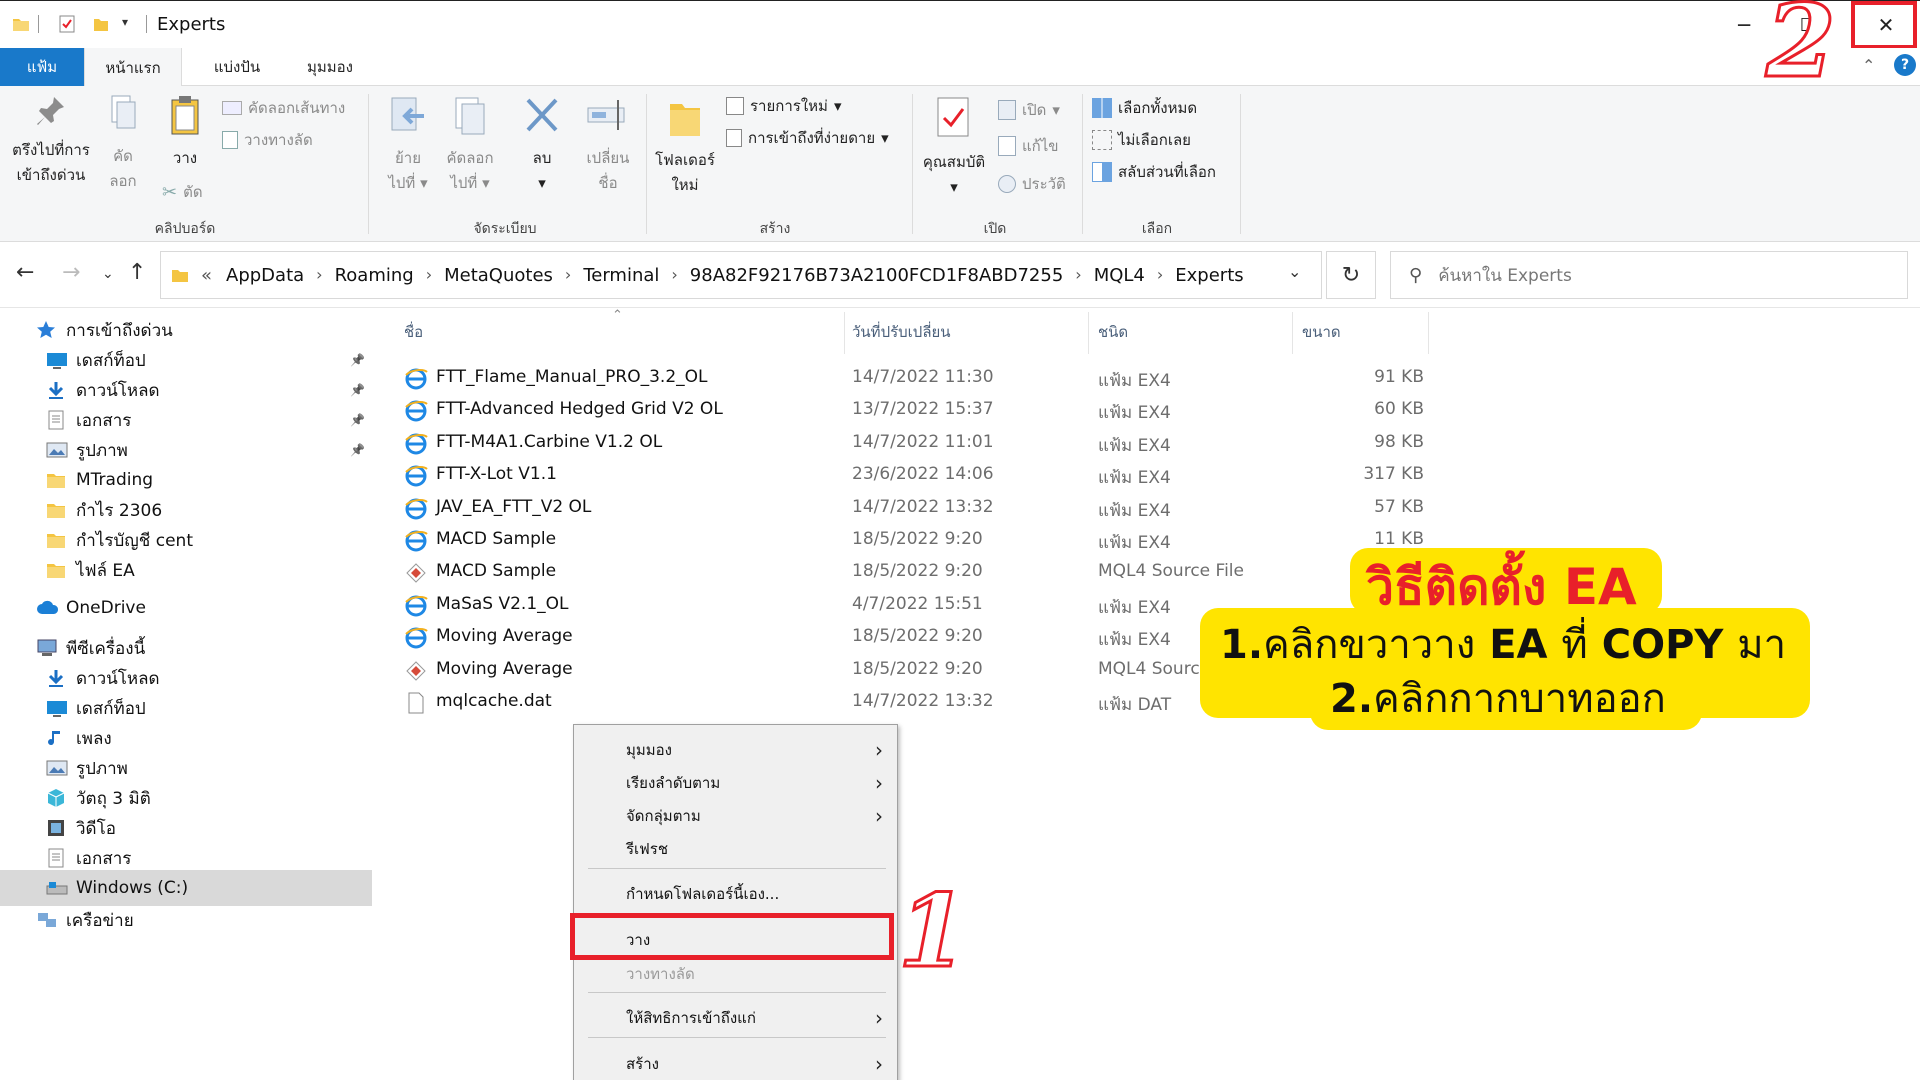 The width and height of the screenshot is (1920, 1080). Describe the element at coordinates (115, 480) in the screenshot. I see `nav-item-label: MTrading` at that location.